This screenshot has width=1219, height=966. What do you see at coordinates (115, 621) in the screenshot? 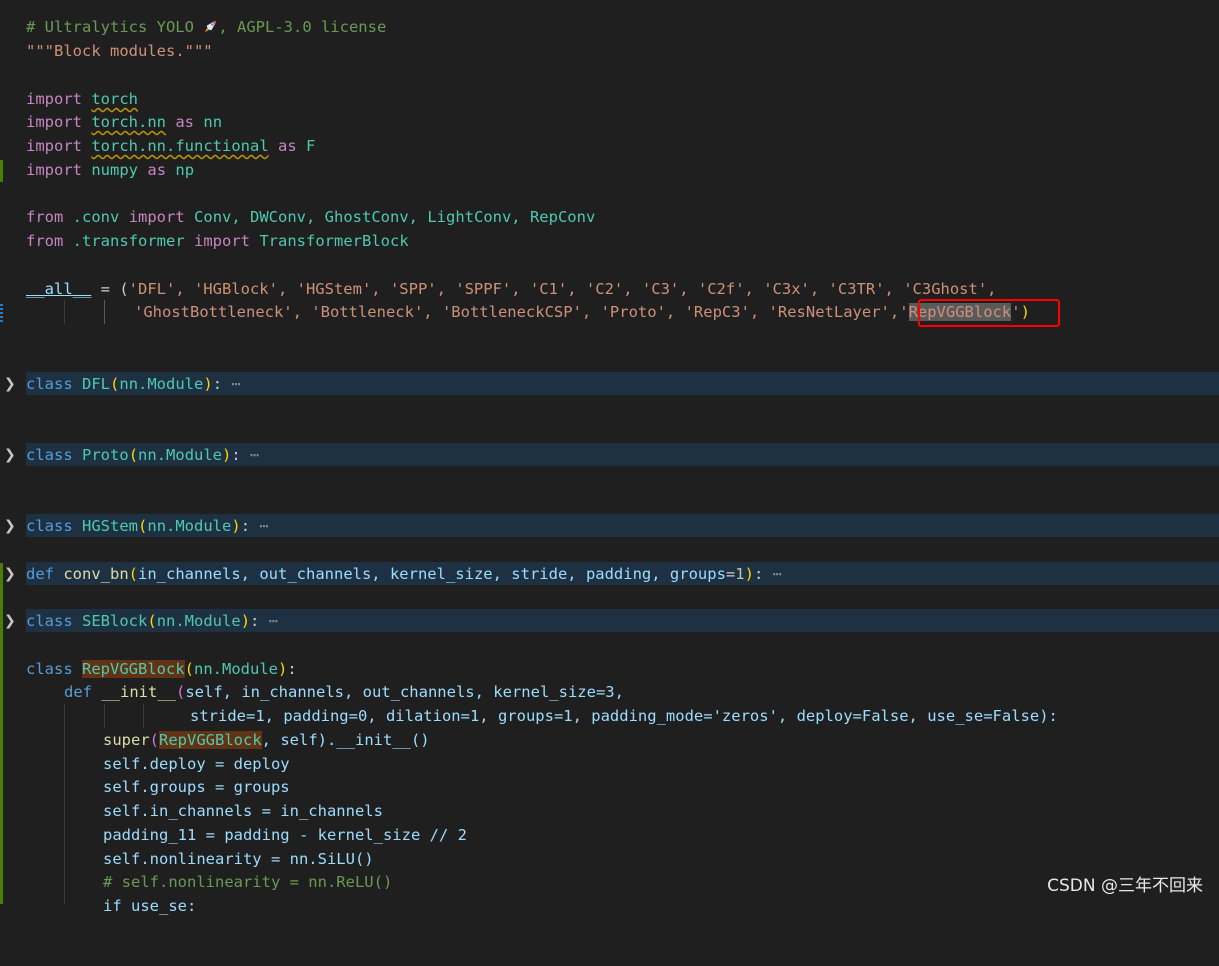
I see `class-name: SEBlock` at bounding box center [115, 621].